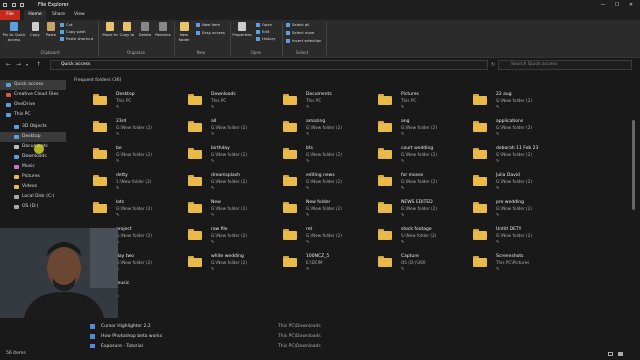  What do you see at coordinates (422, 160) in the screenshot?
I see `folder-tile: court wedding G:\New folder (2) ✎` at bounding box center [422, 160].